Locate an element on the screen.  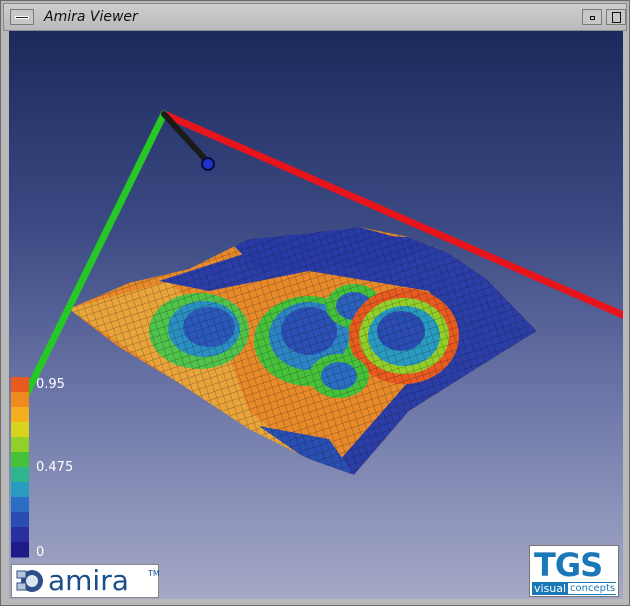
maximize-icon is located at coordinates (616, 17).